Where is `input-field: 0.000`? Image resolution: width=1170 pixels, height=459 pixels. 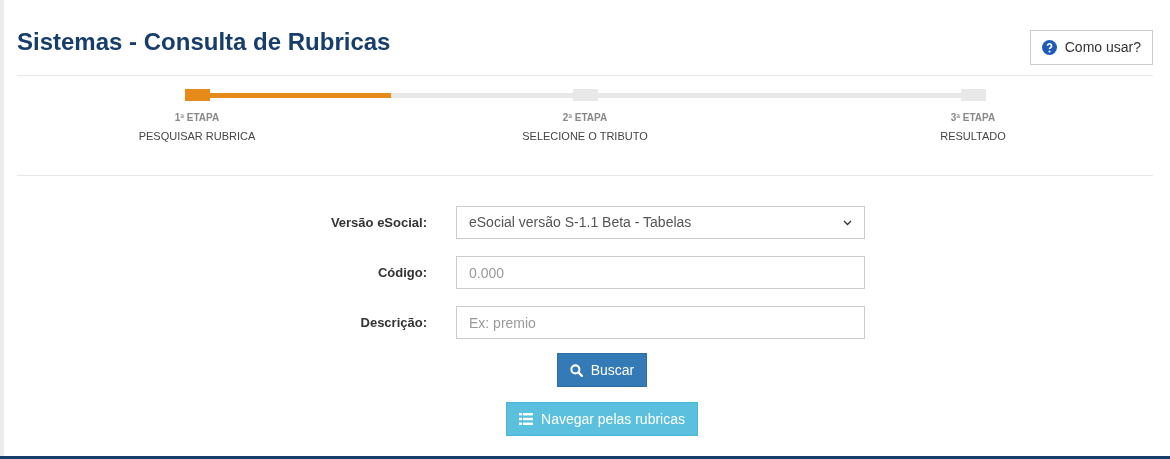 input-field: 0.000 is located at coordinates (660, 272).